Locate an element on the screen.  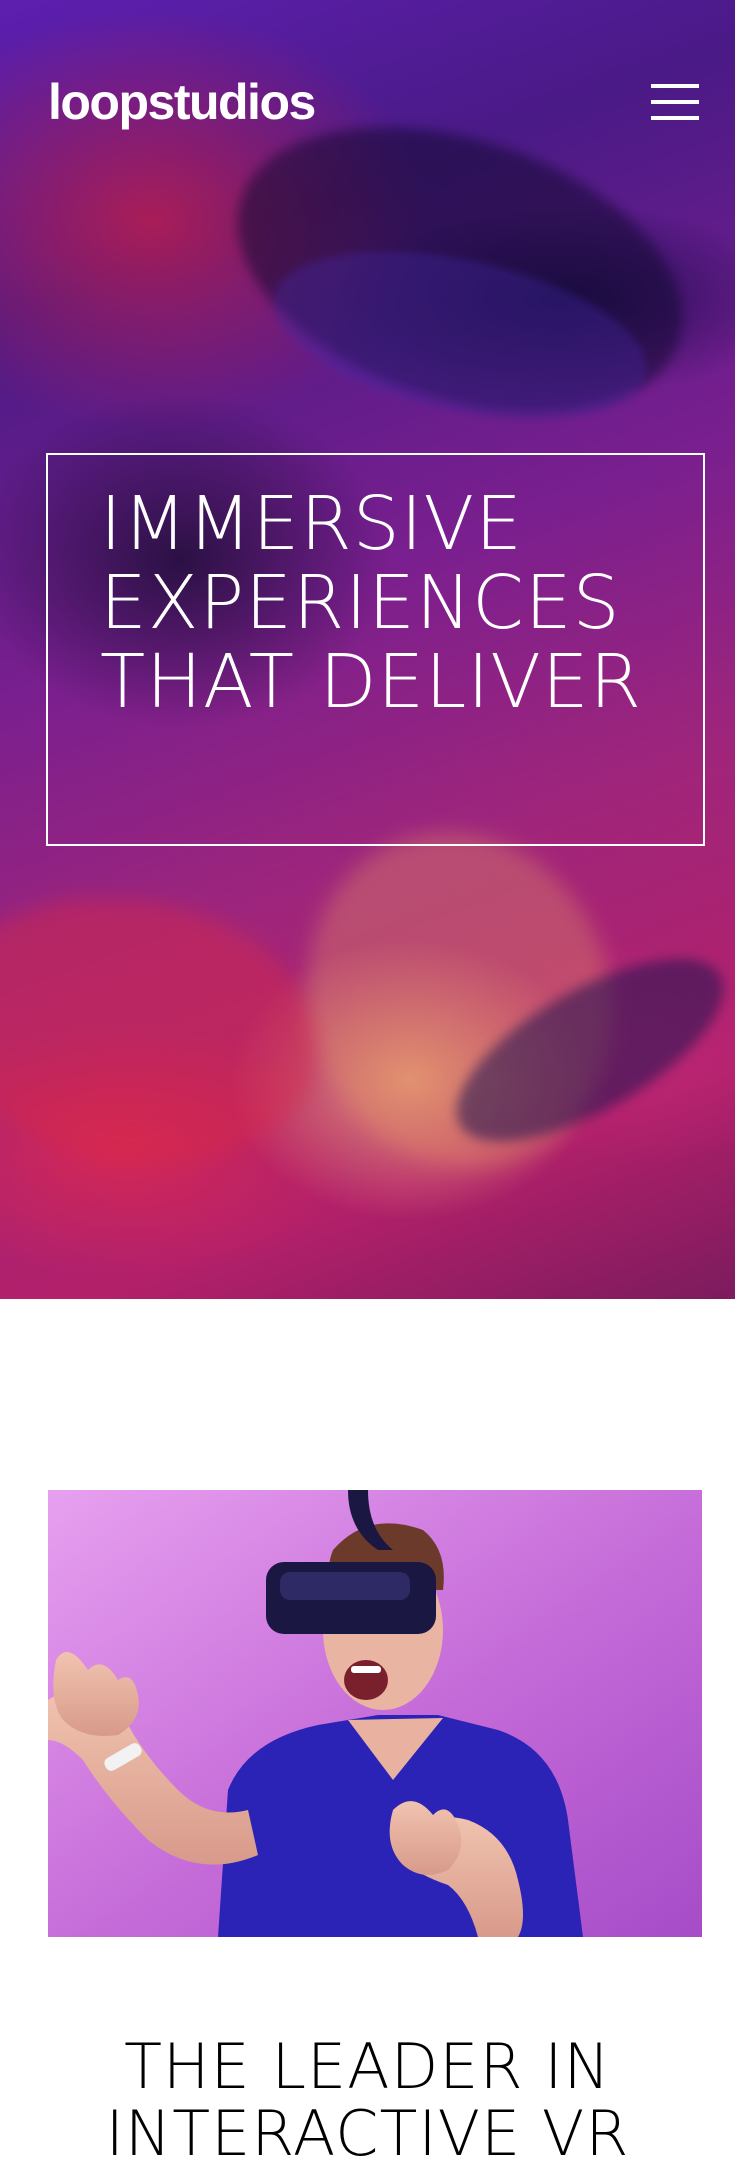
teeth-shape is located at coordinates (366, 1669).